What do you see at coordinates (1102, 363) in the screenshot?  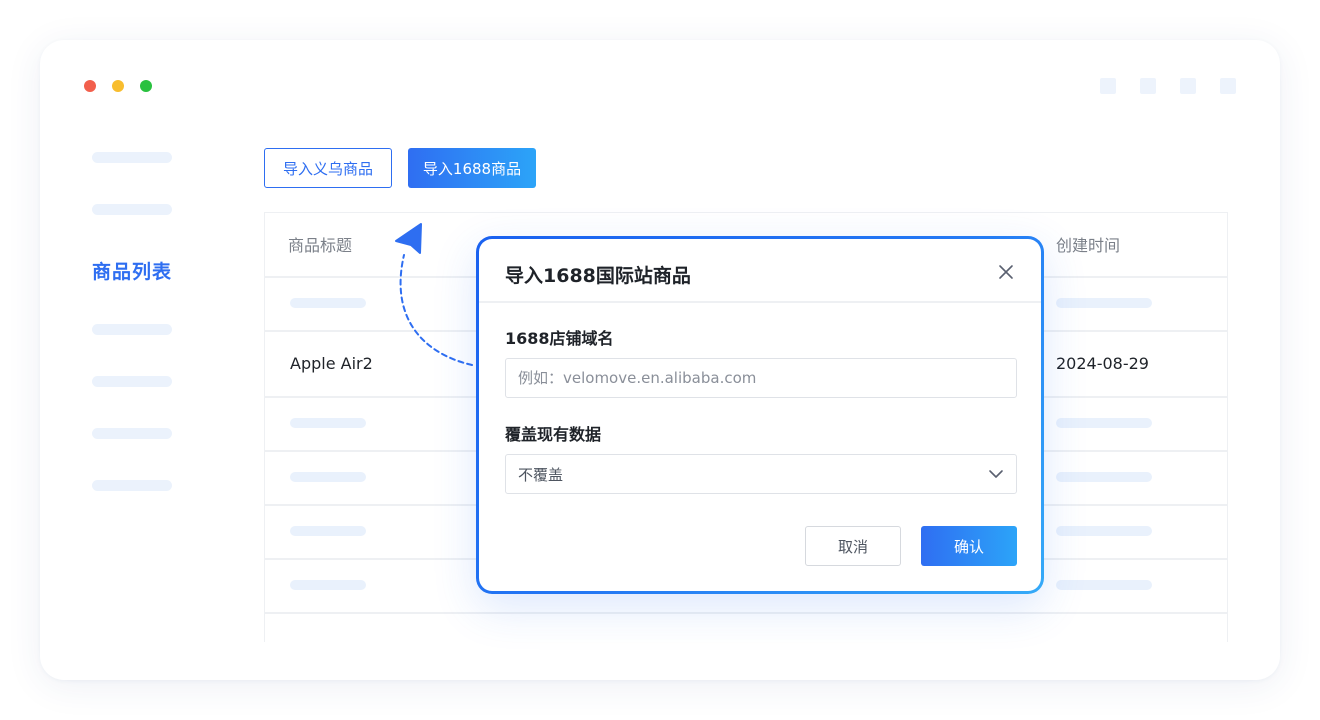 I see `cell-created-date: 2024-08-29` at bounding box center [1102, 363].